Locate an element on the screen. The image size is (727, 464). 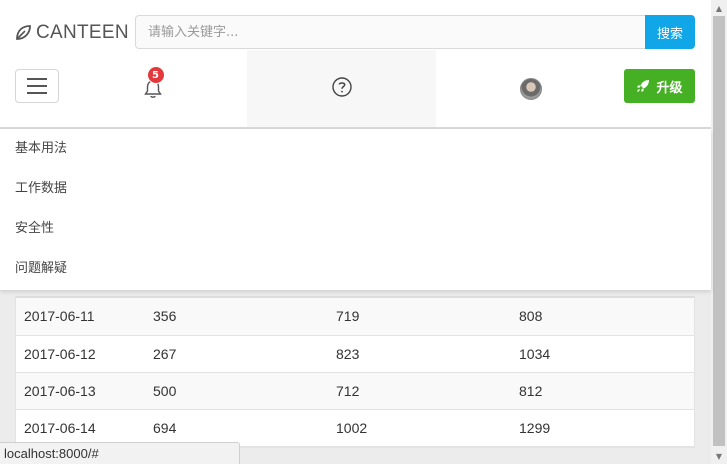
help-icon is located at coordinates (342, 89).